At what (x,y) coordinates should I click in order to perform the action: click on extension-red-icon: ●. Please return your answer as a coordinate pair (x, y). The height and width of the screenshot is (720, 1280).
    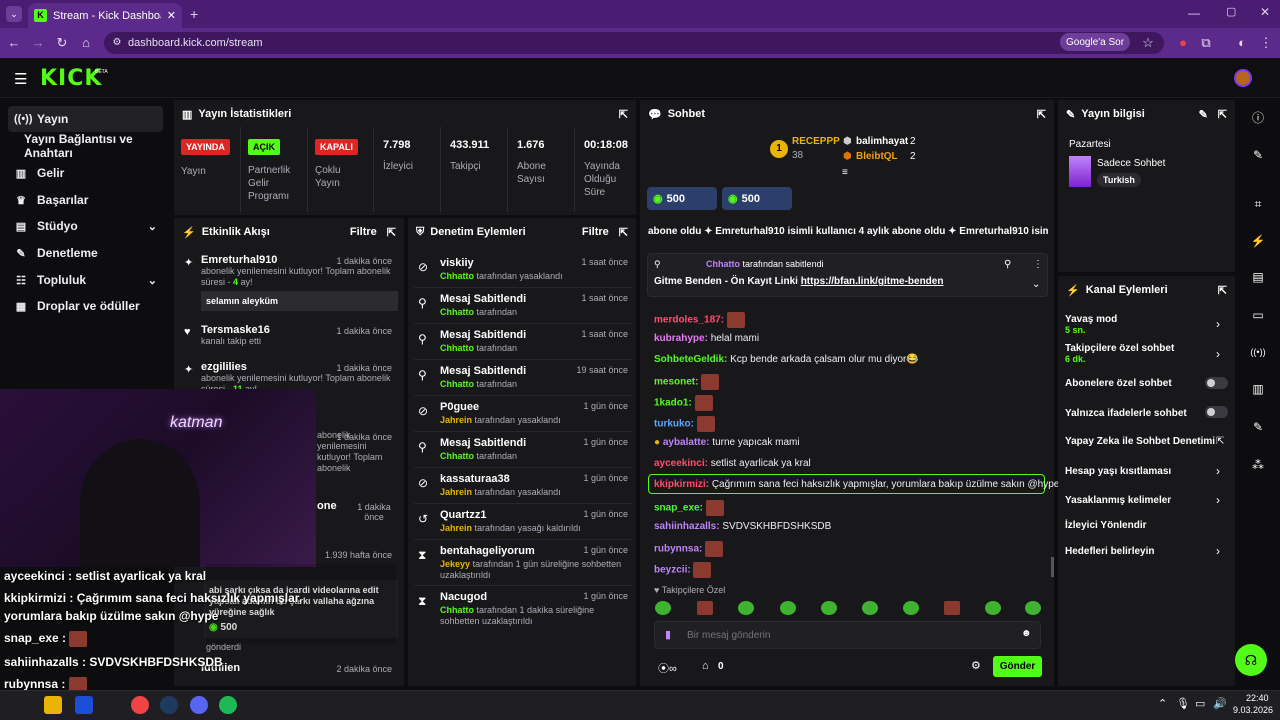
    Looking at the image, I should click on (1183, 42).